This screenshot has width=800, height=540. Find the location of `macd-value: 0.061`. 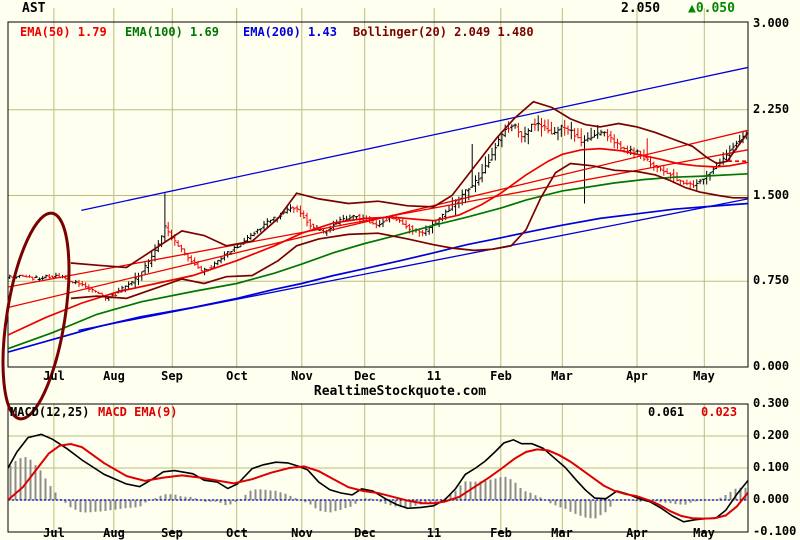

macd-value: 0.061 is located at coordinates (666, 412).